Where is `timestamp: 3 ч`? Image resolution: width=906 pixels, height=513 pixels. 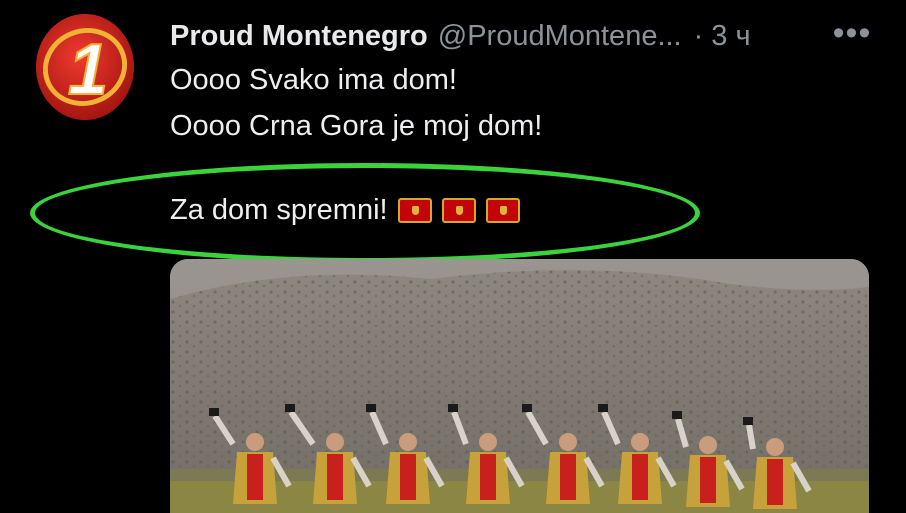
timestamp: 3 ч is located at coordinates (730, 36).